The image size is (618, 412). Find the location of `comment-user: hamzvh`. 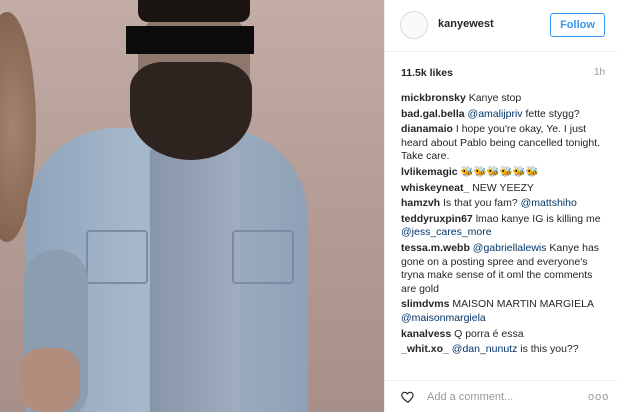

comment-user: hamzvh is located at coordinates (420, 203).